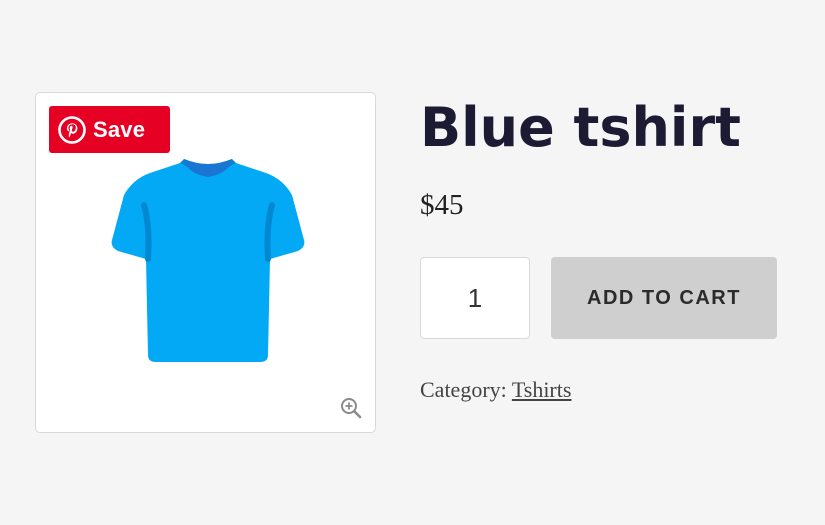 The width and height of the screenshot is (825, 525). I want to click on pinterest-save-button: Save, so click(109, 129).